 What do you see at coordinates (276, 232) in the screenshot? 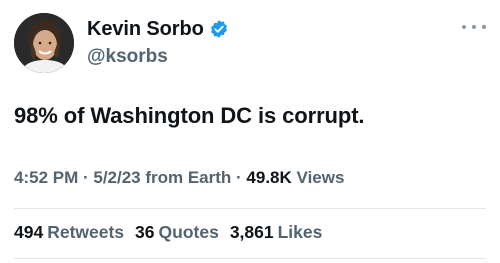
I see `likes-stat: 3,861 Likes` at bounding box center [276, 232].